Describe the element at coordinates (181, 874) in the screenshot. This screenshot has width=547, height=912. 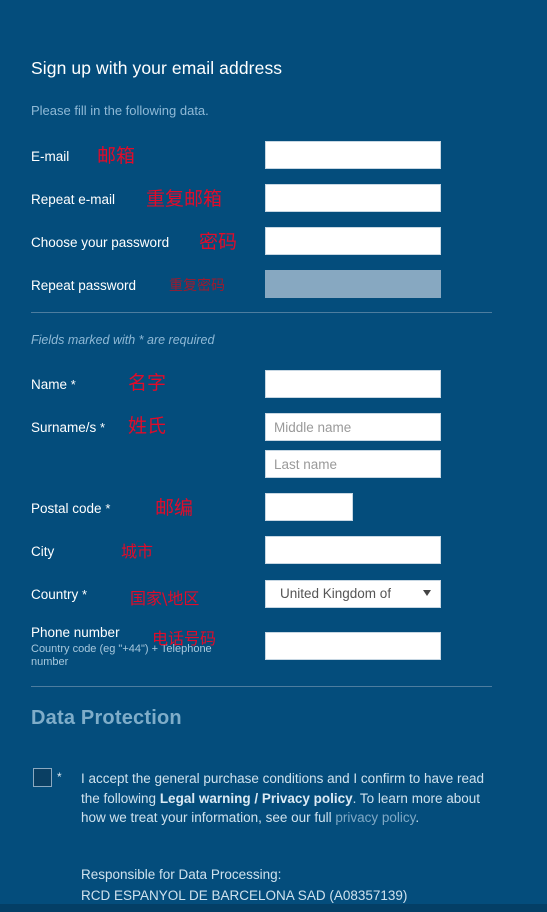
I see `responsible-label: Responsible for Data Processing:` at that location.